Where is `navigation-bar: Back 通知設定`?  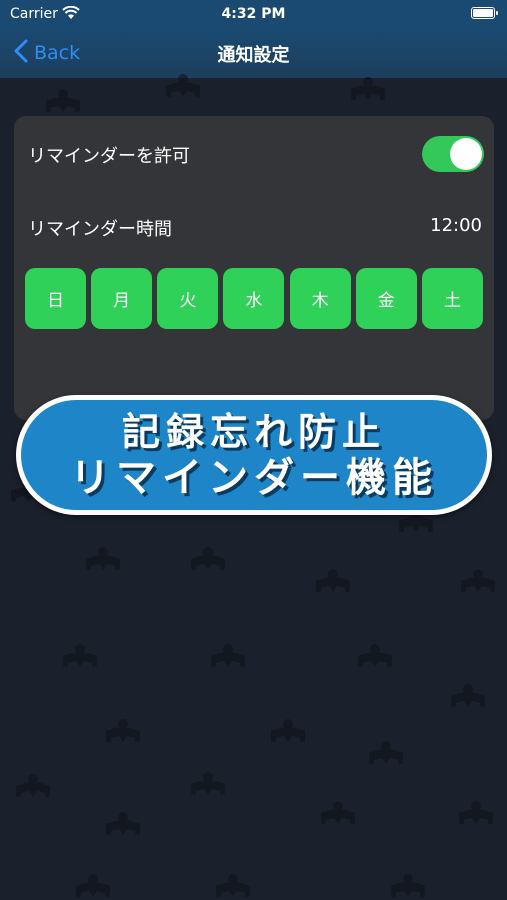 navigation-bar: Back 通知設定 is located at coordinates (253, 53).